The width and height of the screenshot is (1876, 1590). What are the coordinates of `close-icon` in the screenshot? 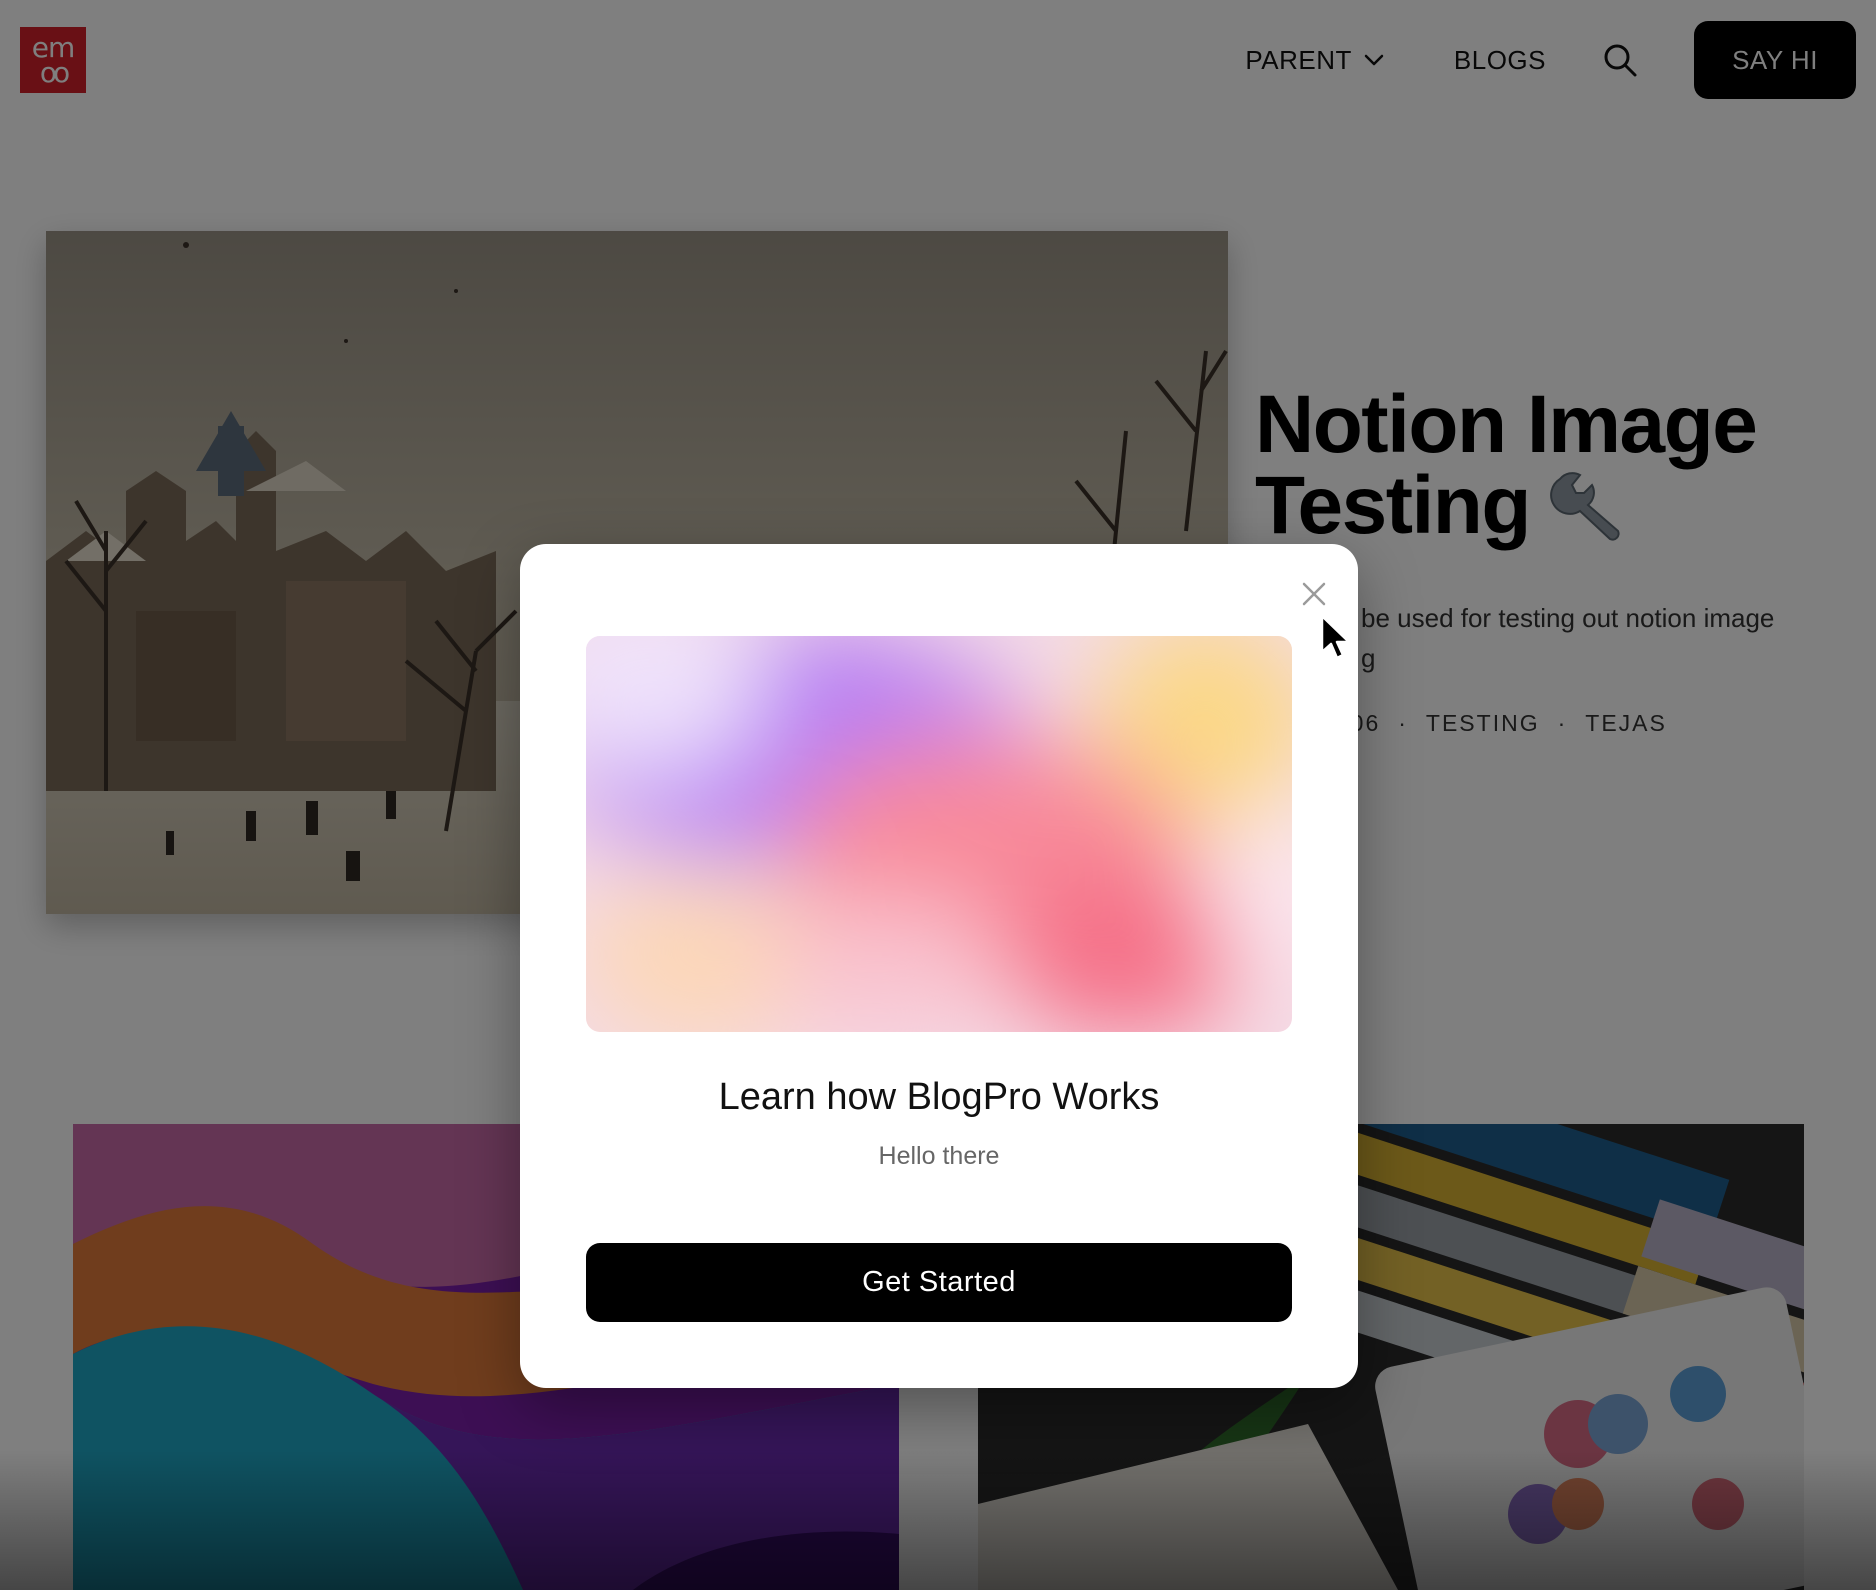 It's located at (1314, 594).